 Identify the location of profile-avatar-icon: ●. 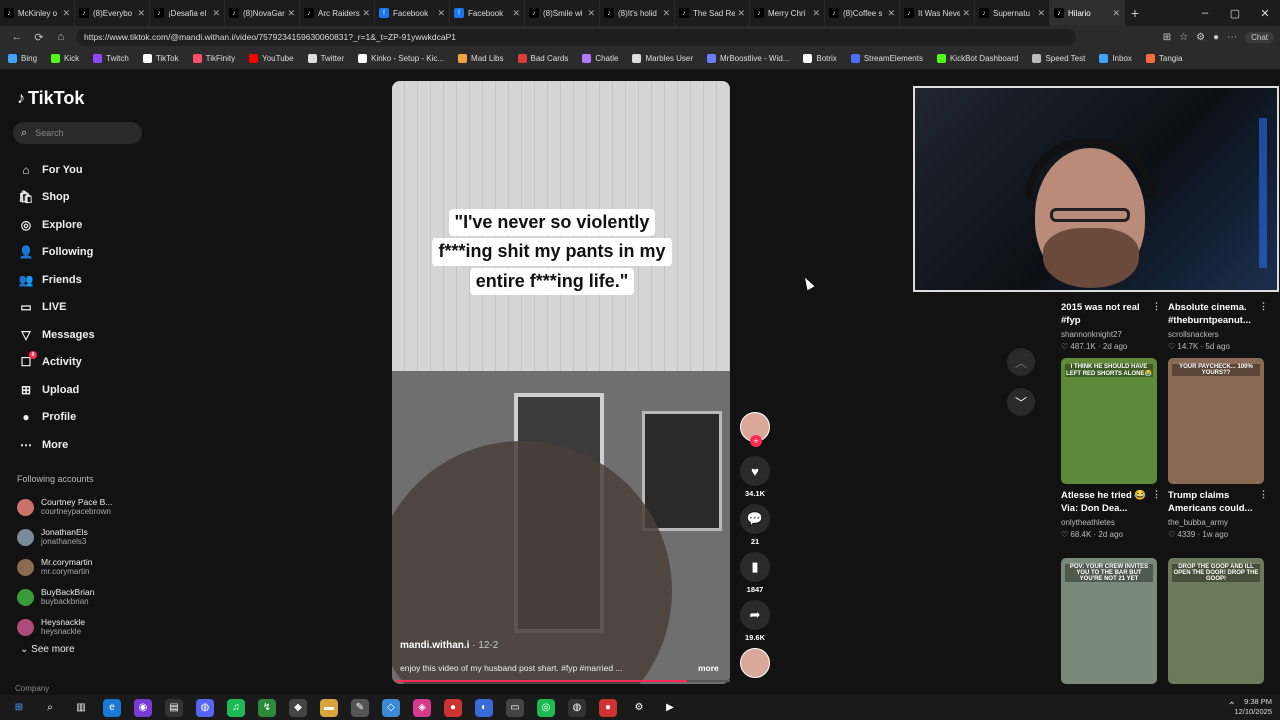
(1216, 37).